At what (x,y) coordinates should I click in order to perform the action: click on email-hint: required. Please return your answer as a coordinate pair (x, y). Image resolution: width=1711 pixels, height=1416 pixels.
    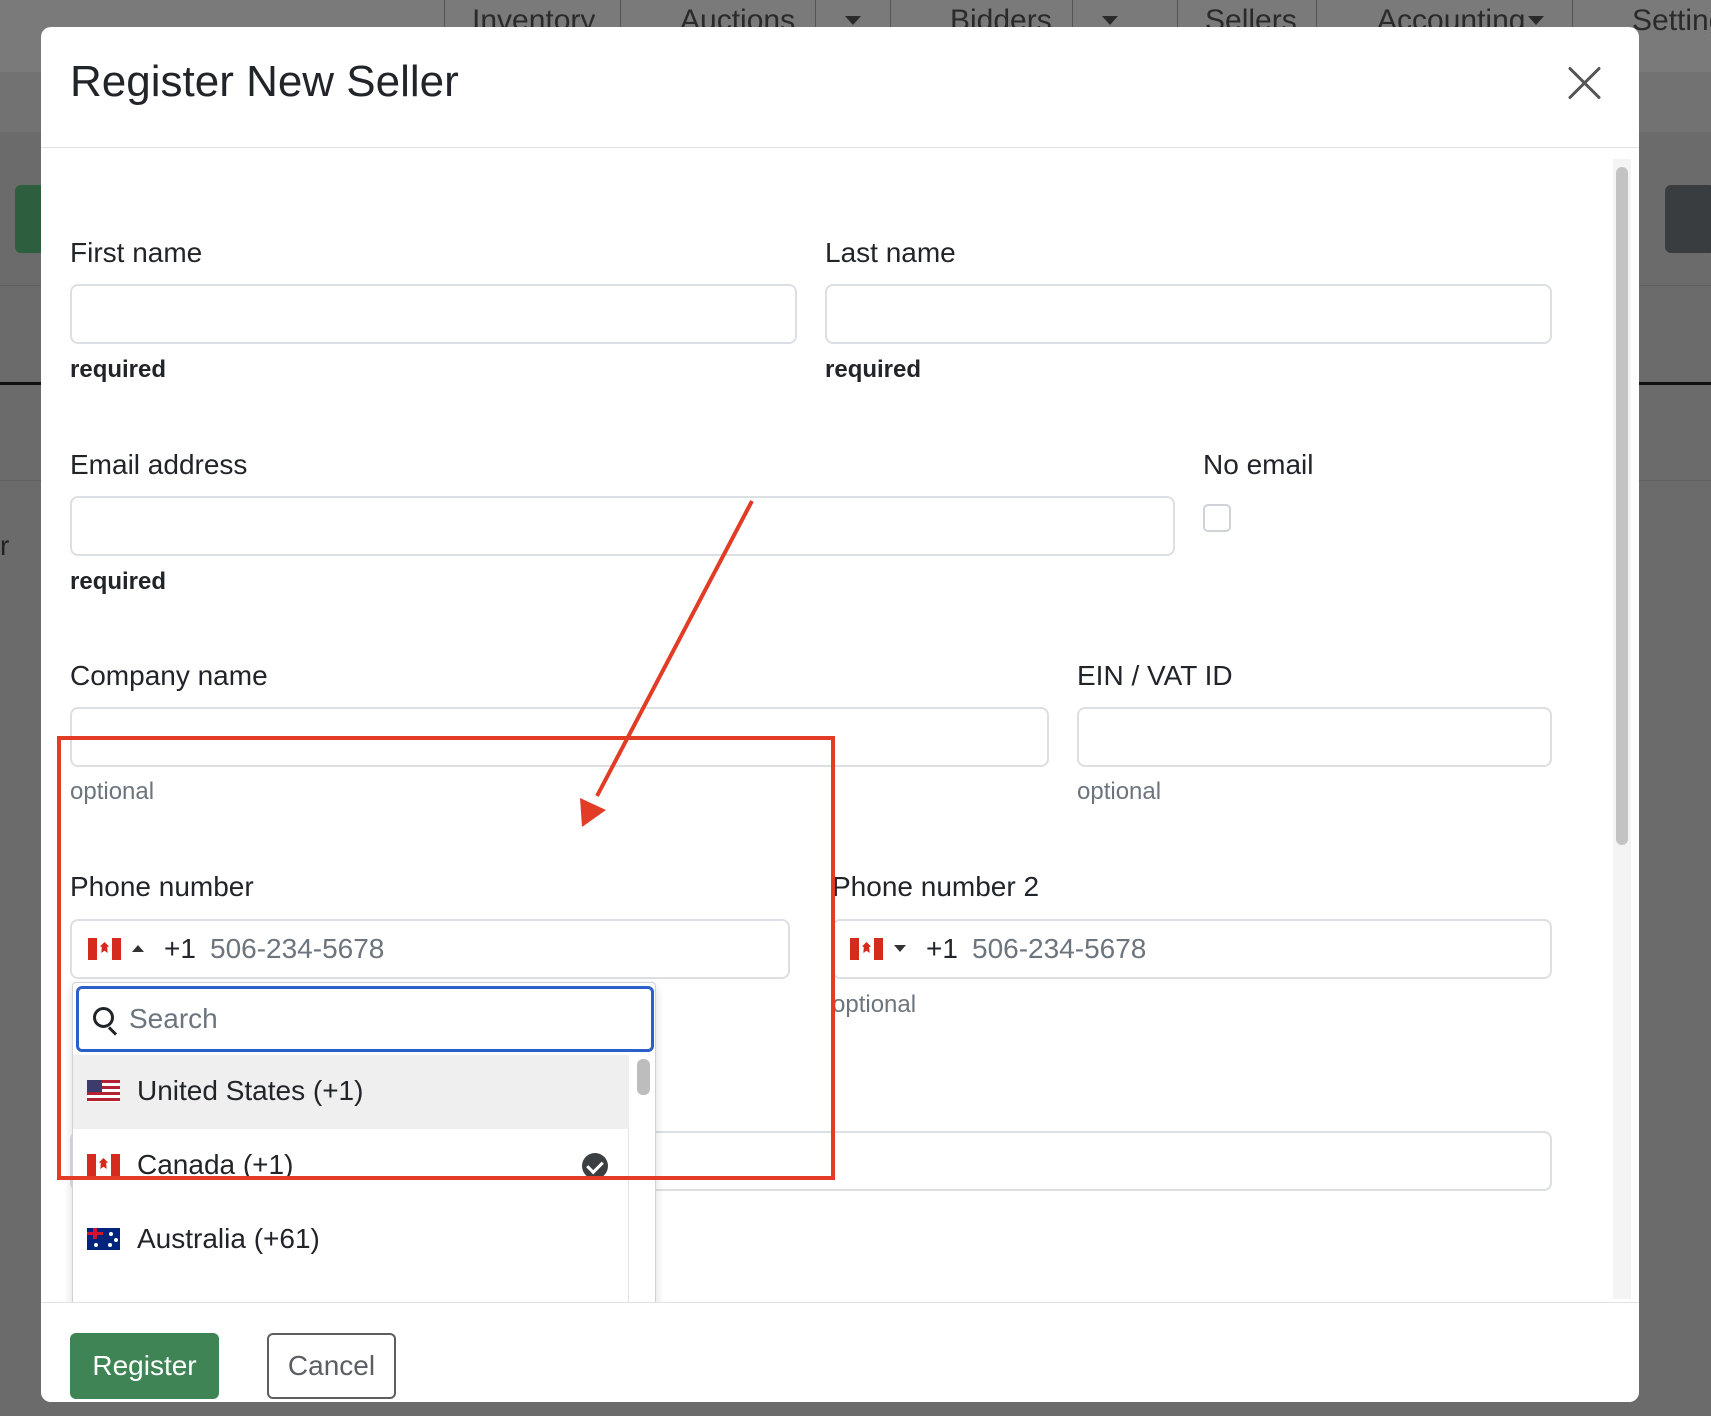
    Looking at the image, I should click on (118, 581).